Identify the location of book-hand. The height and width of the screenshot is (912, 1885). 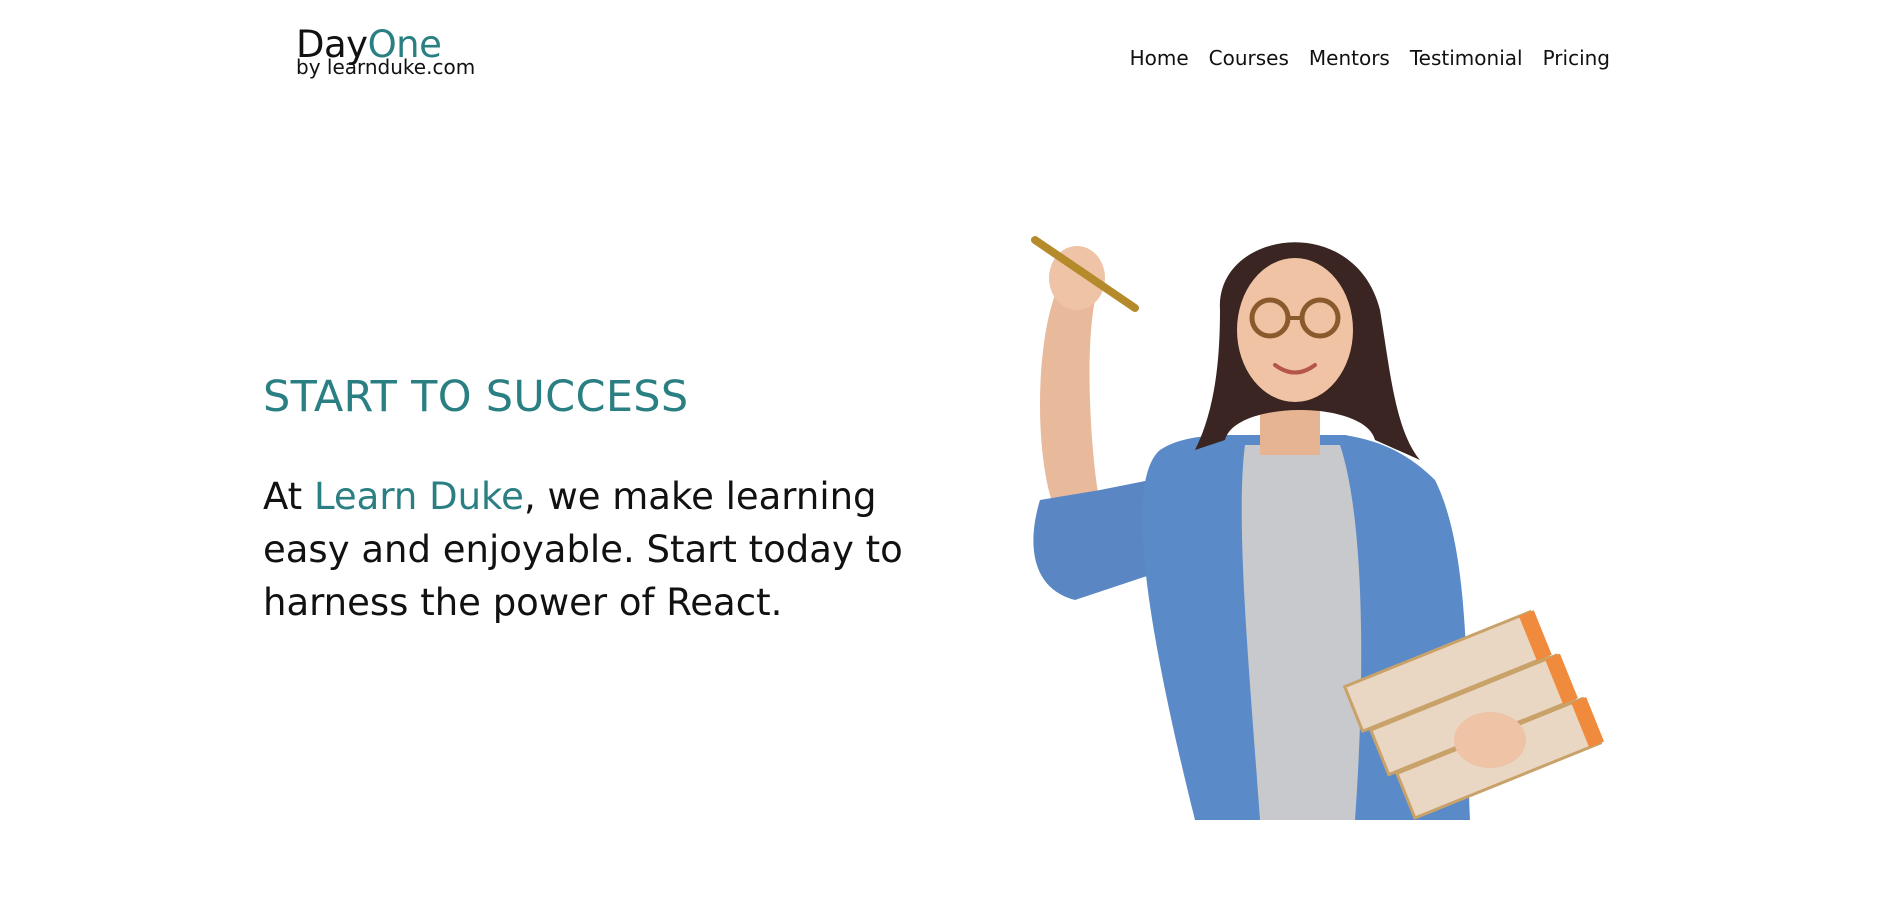
(1490, 740).